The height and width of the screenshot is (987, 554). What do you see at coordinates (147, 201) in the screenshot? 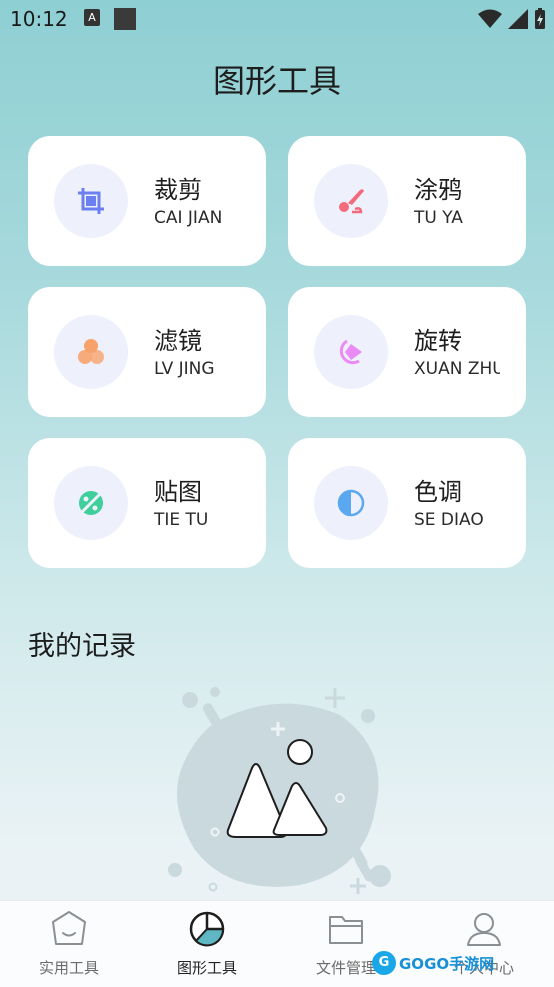
I see `tool-card-crop: 裁剪 CAI JIAN` at bounding box center [147, 201].